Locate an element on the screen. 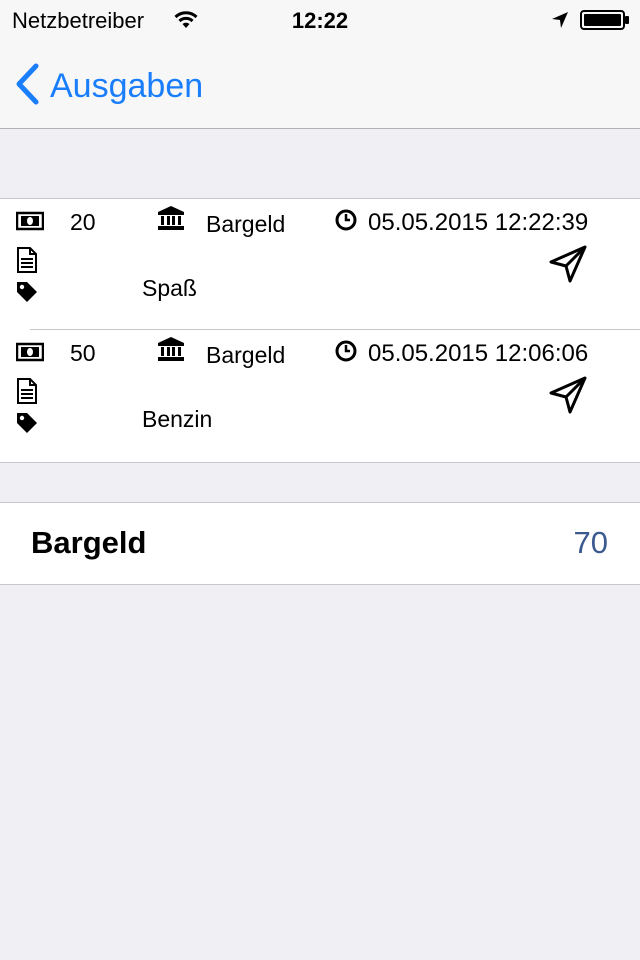 Image resolution: width=640 pixels, height=960 pixels. back-button: Ausgaben is located at coordinates (109, 86).